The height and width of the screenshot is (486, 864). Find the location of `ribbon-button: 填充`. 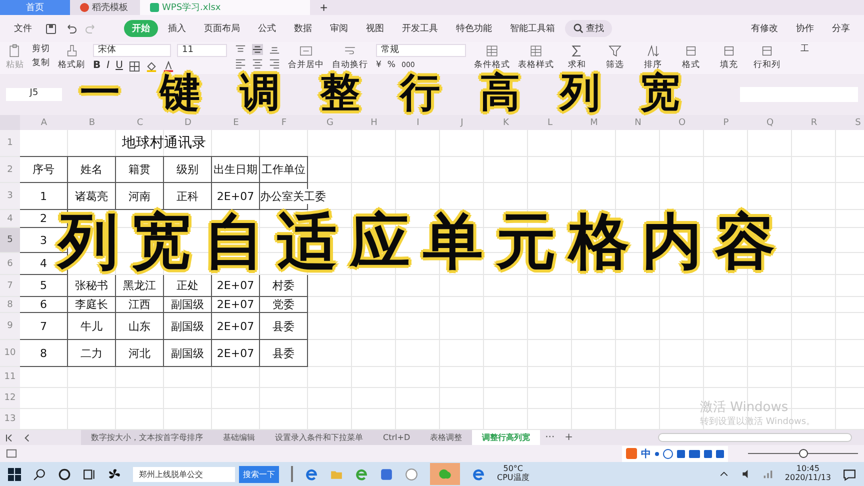

ribbon-button: 填充 is located at coordinates (729, 65).